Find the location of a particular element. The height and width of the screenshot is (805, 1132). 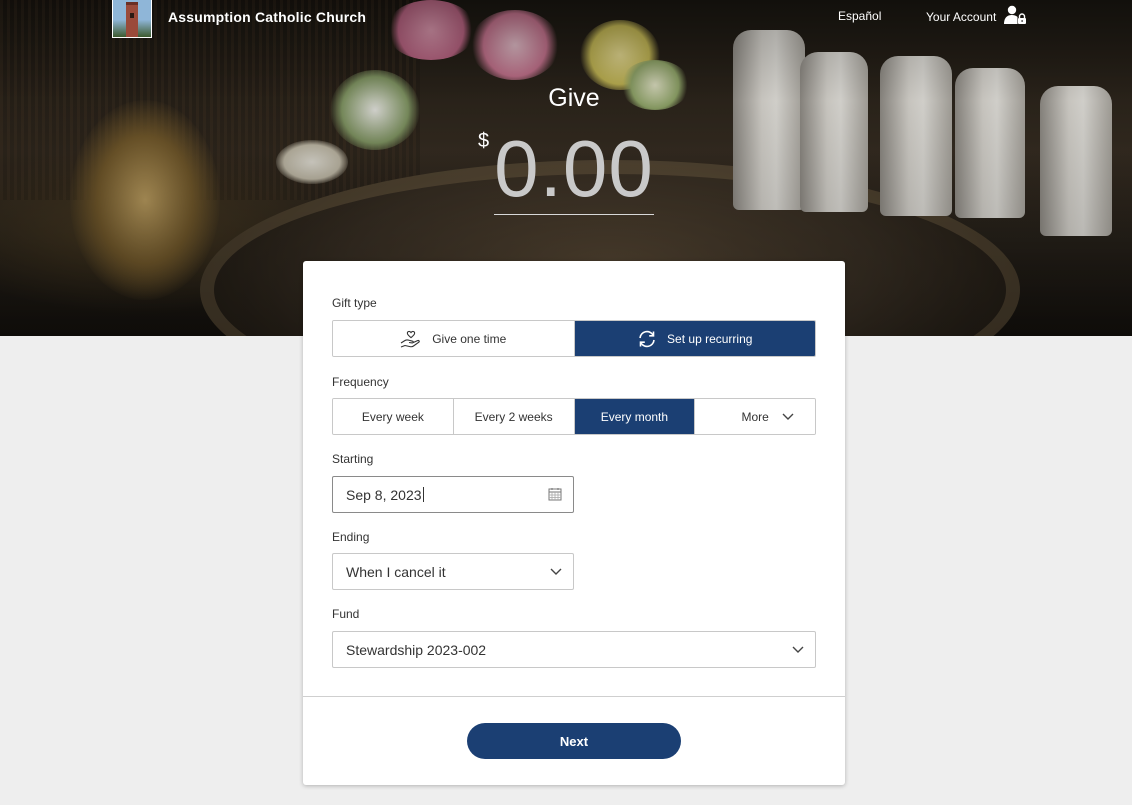

set-up-recurring-button: Set up recurring is located at coordinates (694, 338).